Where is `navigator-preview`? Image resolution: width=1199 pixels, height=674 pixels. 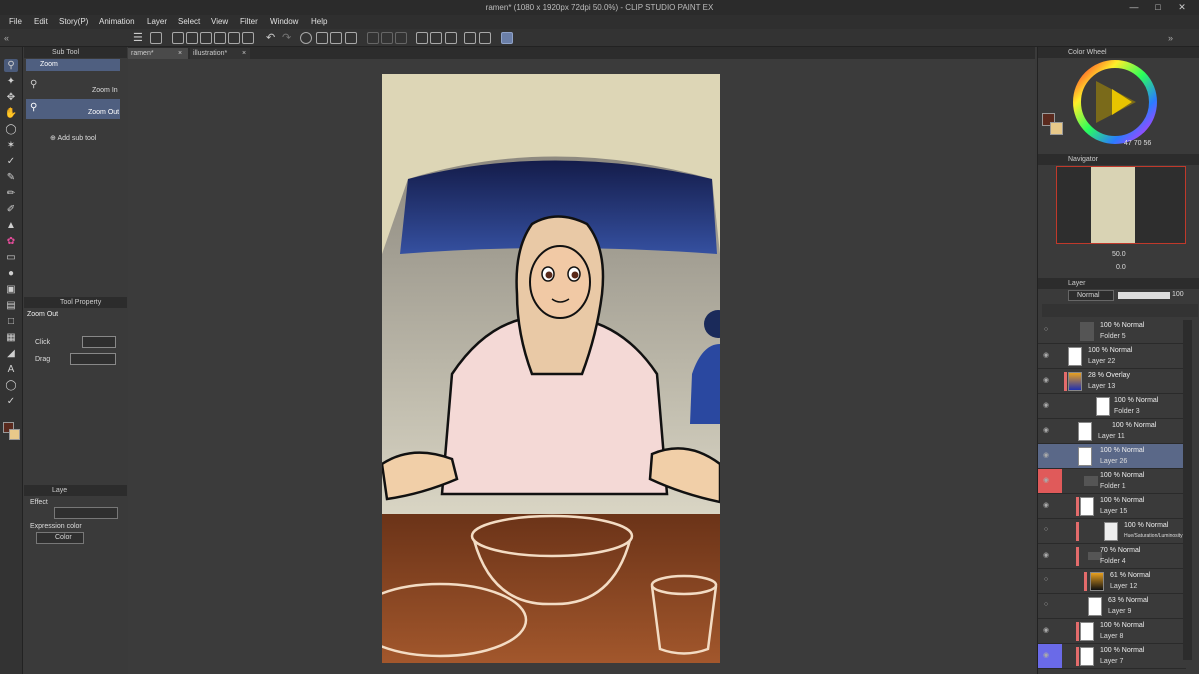 navigator-preview is located at coordinates (1121, 205).